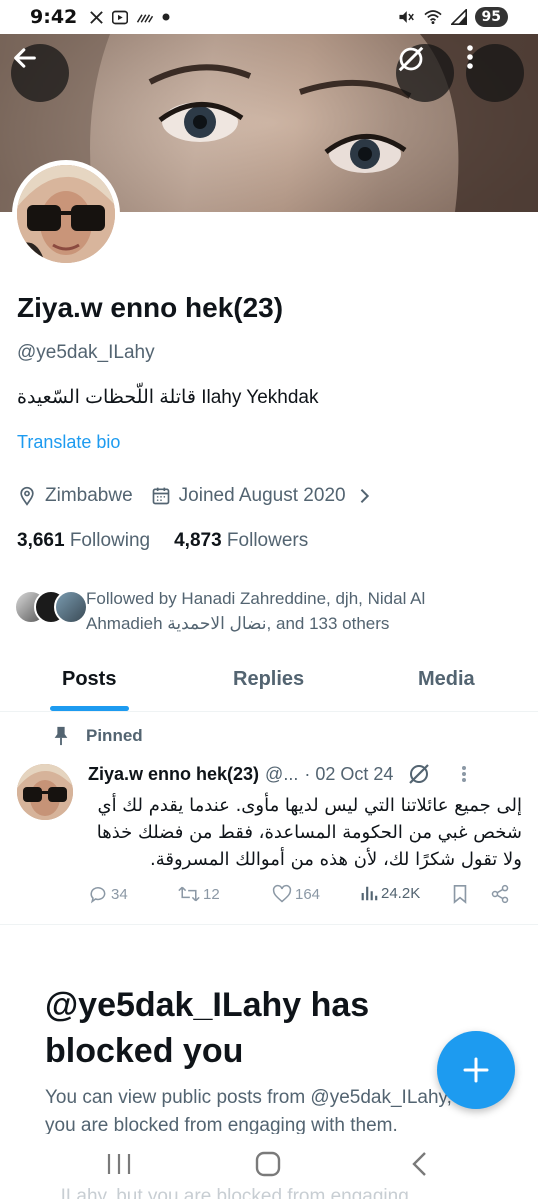 The image size is (538, 1199). What do you see at coordinates (98, 895) in the screenshot?
I see `reply-icon` at bounding box center [98, 895].